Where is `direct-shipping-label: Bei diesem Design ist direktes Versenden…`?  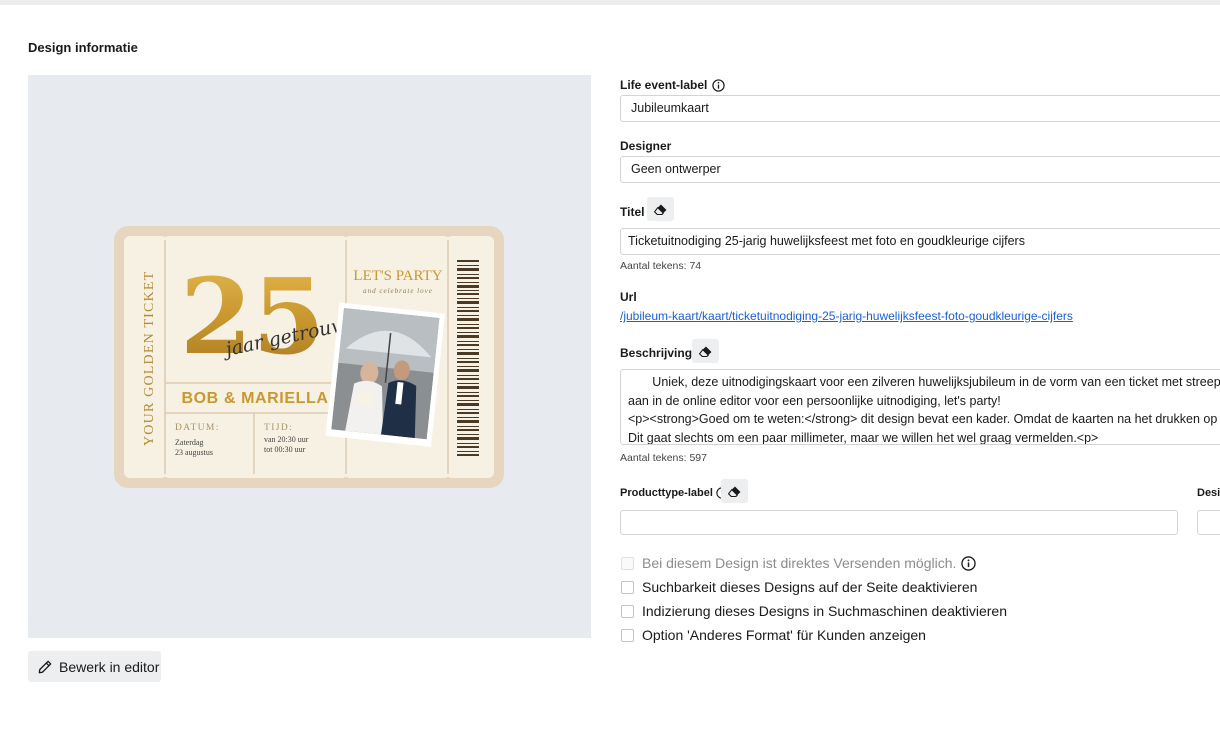 direct-shipping-label: Bei diesem Design ist direktes Versenden… is located at coordinates (799, 563).